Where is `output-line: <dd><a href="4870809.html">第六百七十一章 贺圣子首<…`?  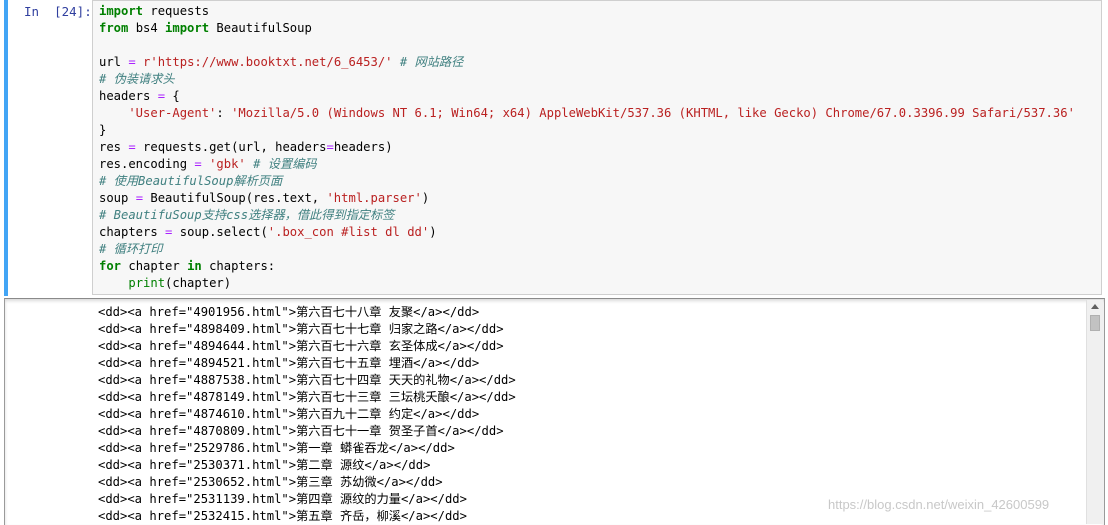
output-line: <dd><a href="4870809.html">第六百七十一章 贺圣子首<… is located at coordinates (301, 431).